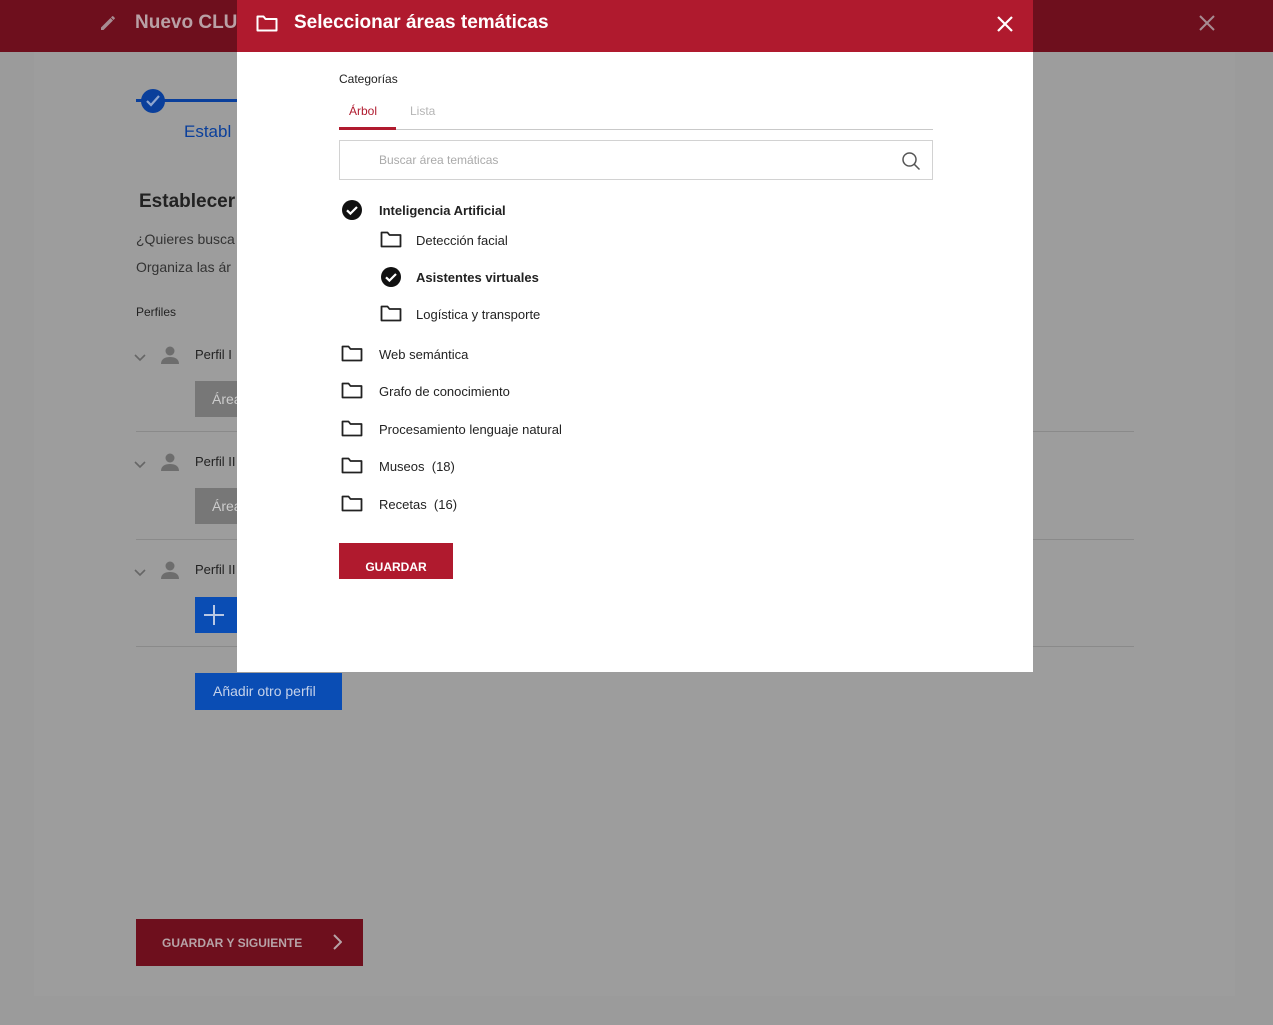 This screenshot has height=1025, width=1273. I want to click on background-page-title: Nuevo CLU, so click(186, 22).